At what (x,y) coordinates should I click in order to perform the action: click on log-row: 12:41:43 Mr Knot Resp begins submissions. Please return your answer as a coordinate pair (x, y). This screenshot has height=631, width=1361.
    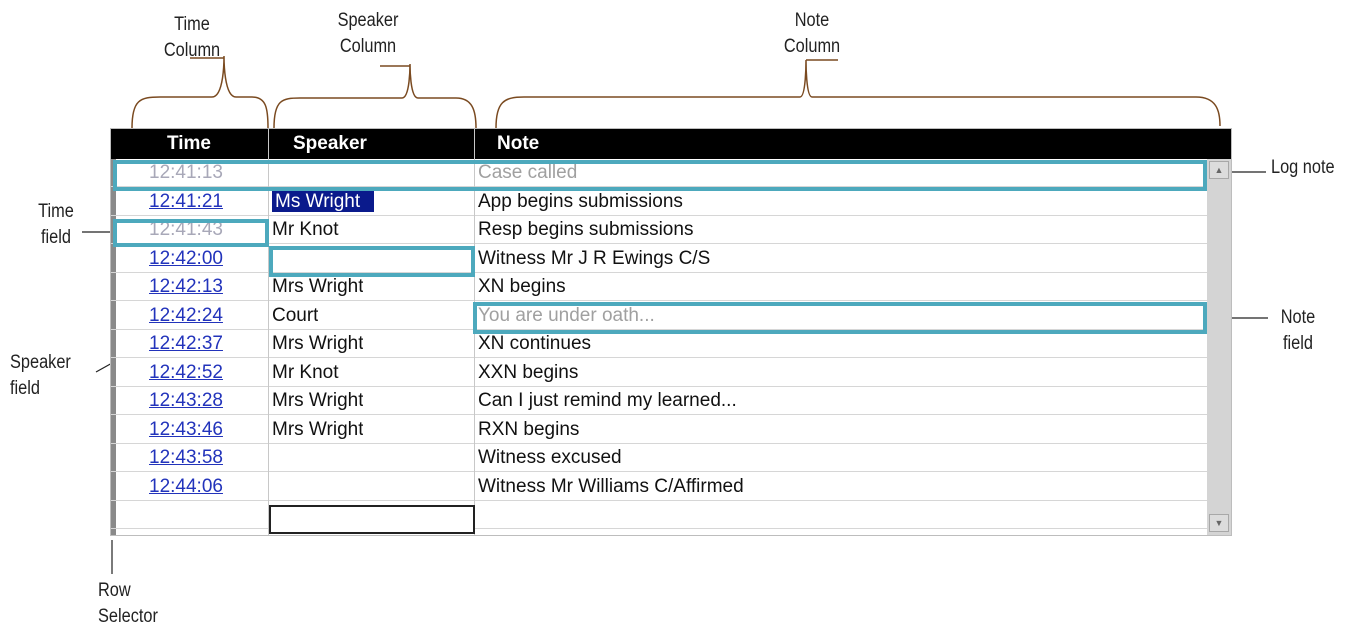
    Looking at the image, I should click on (659, 230).